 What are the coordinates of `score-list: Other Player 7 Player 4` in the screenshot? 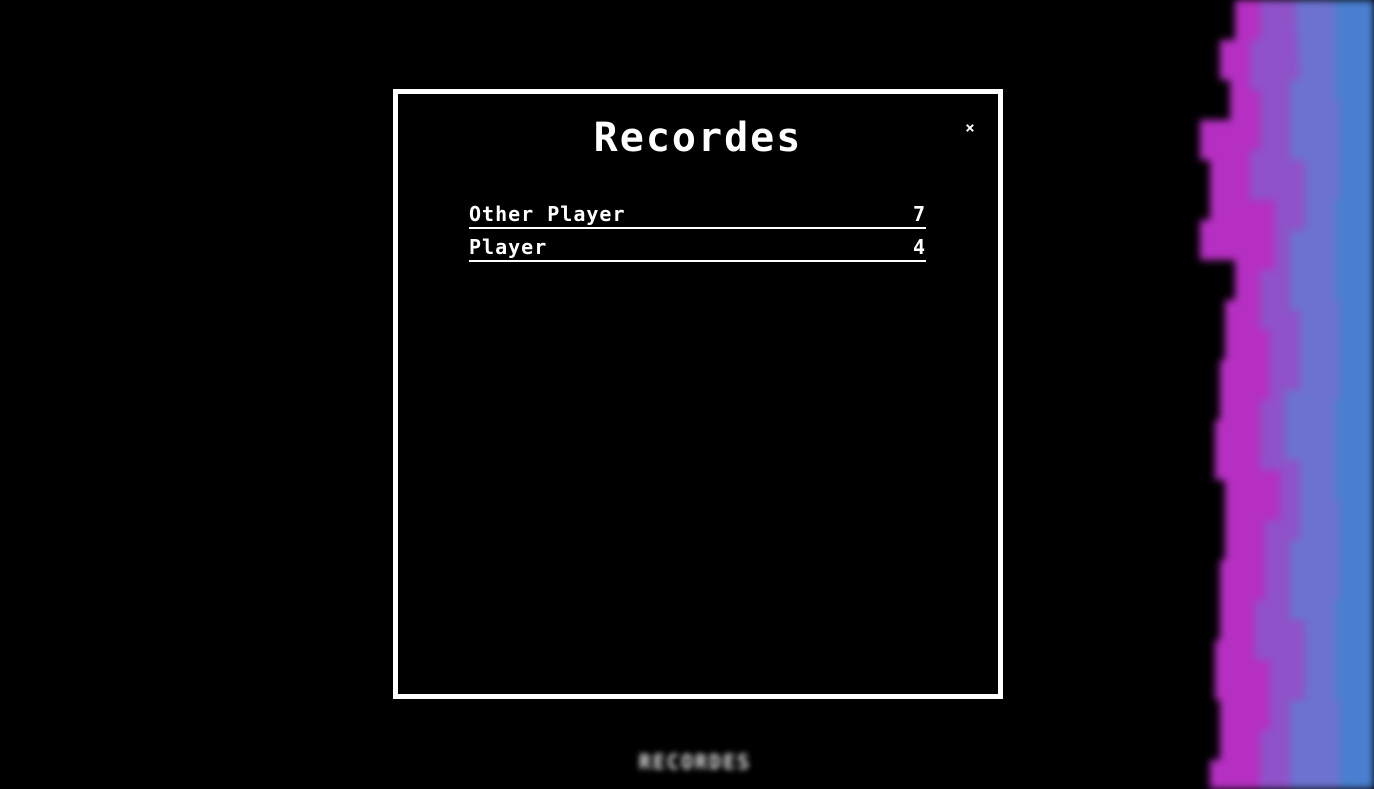 It's located at (697, 231).